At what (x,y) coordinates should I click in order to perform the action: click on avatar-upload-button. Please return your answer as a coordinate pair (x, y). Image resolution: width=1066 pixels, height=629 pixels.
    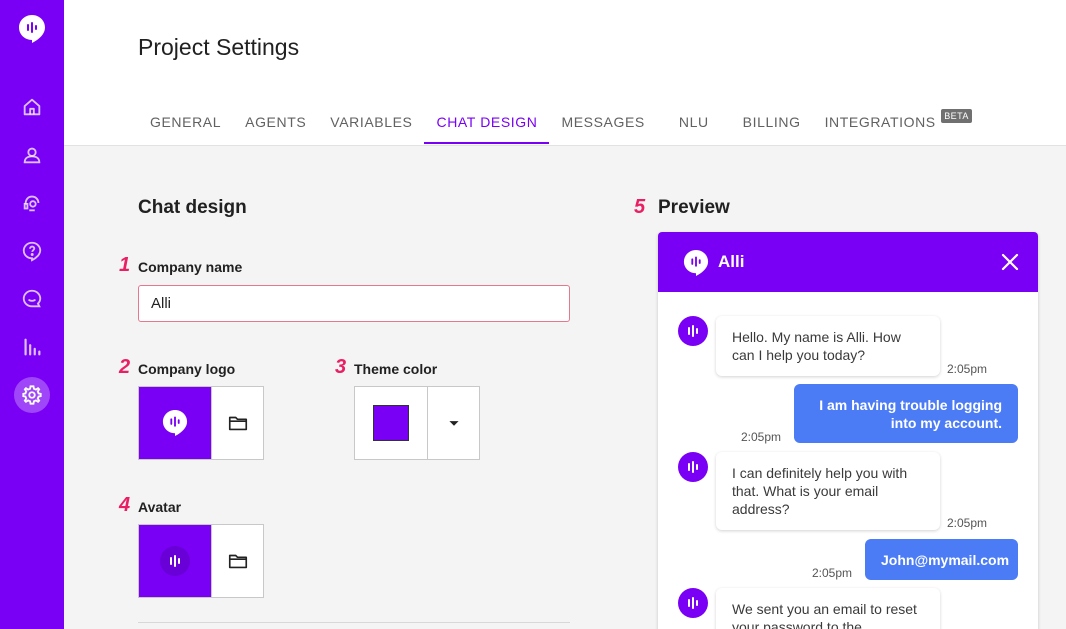
    Looking at the image, I should click on (237, 561).